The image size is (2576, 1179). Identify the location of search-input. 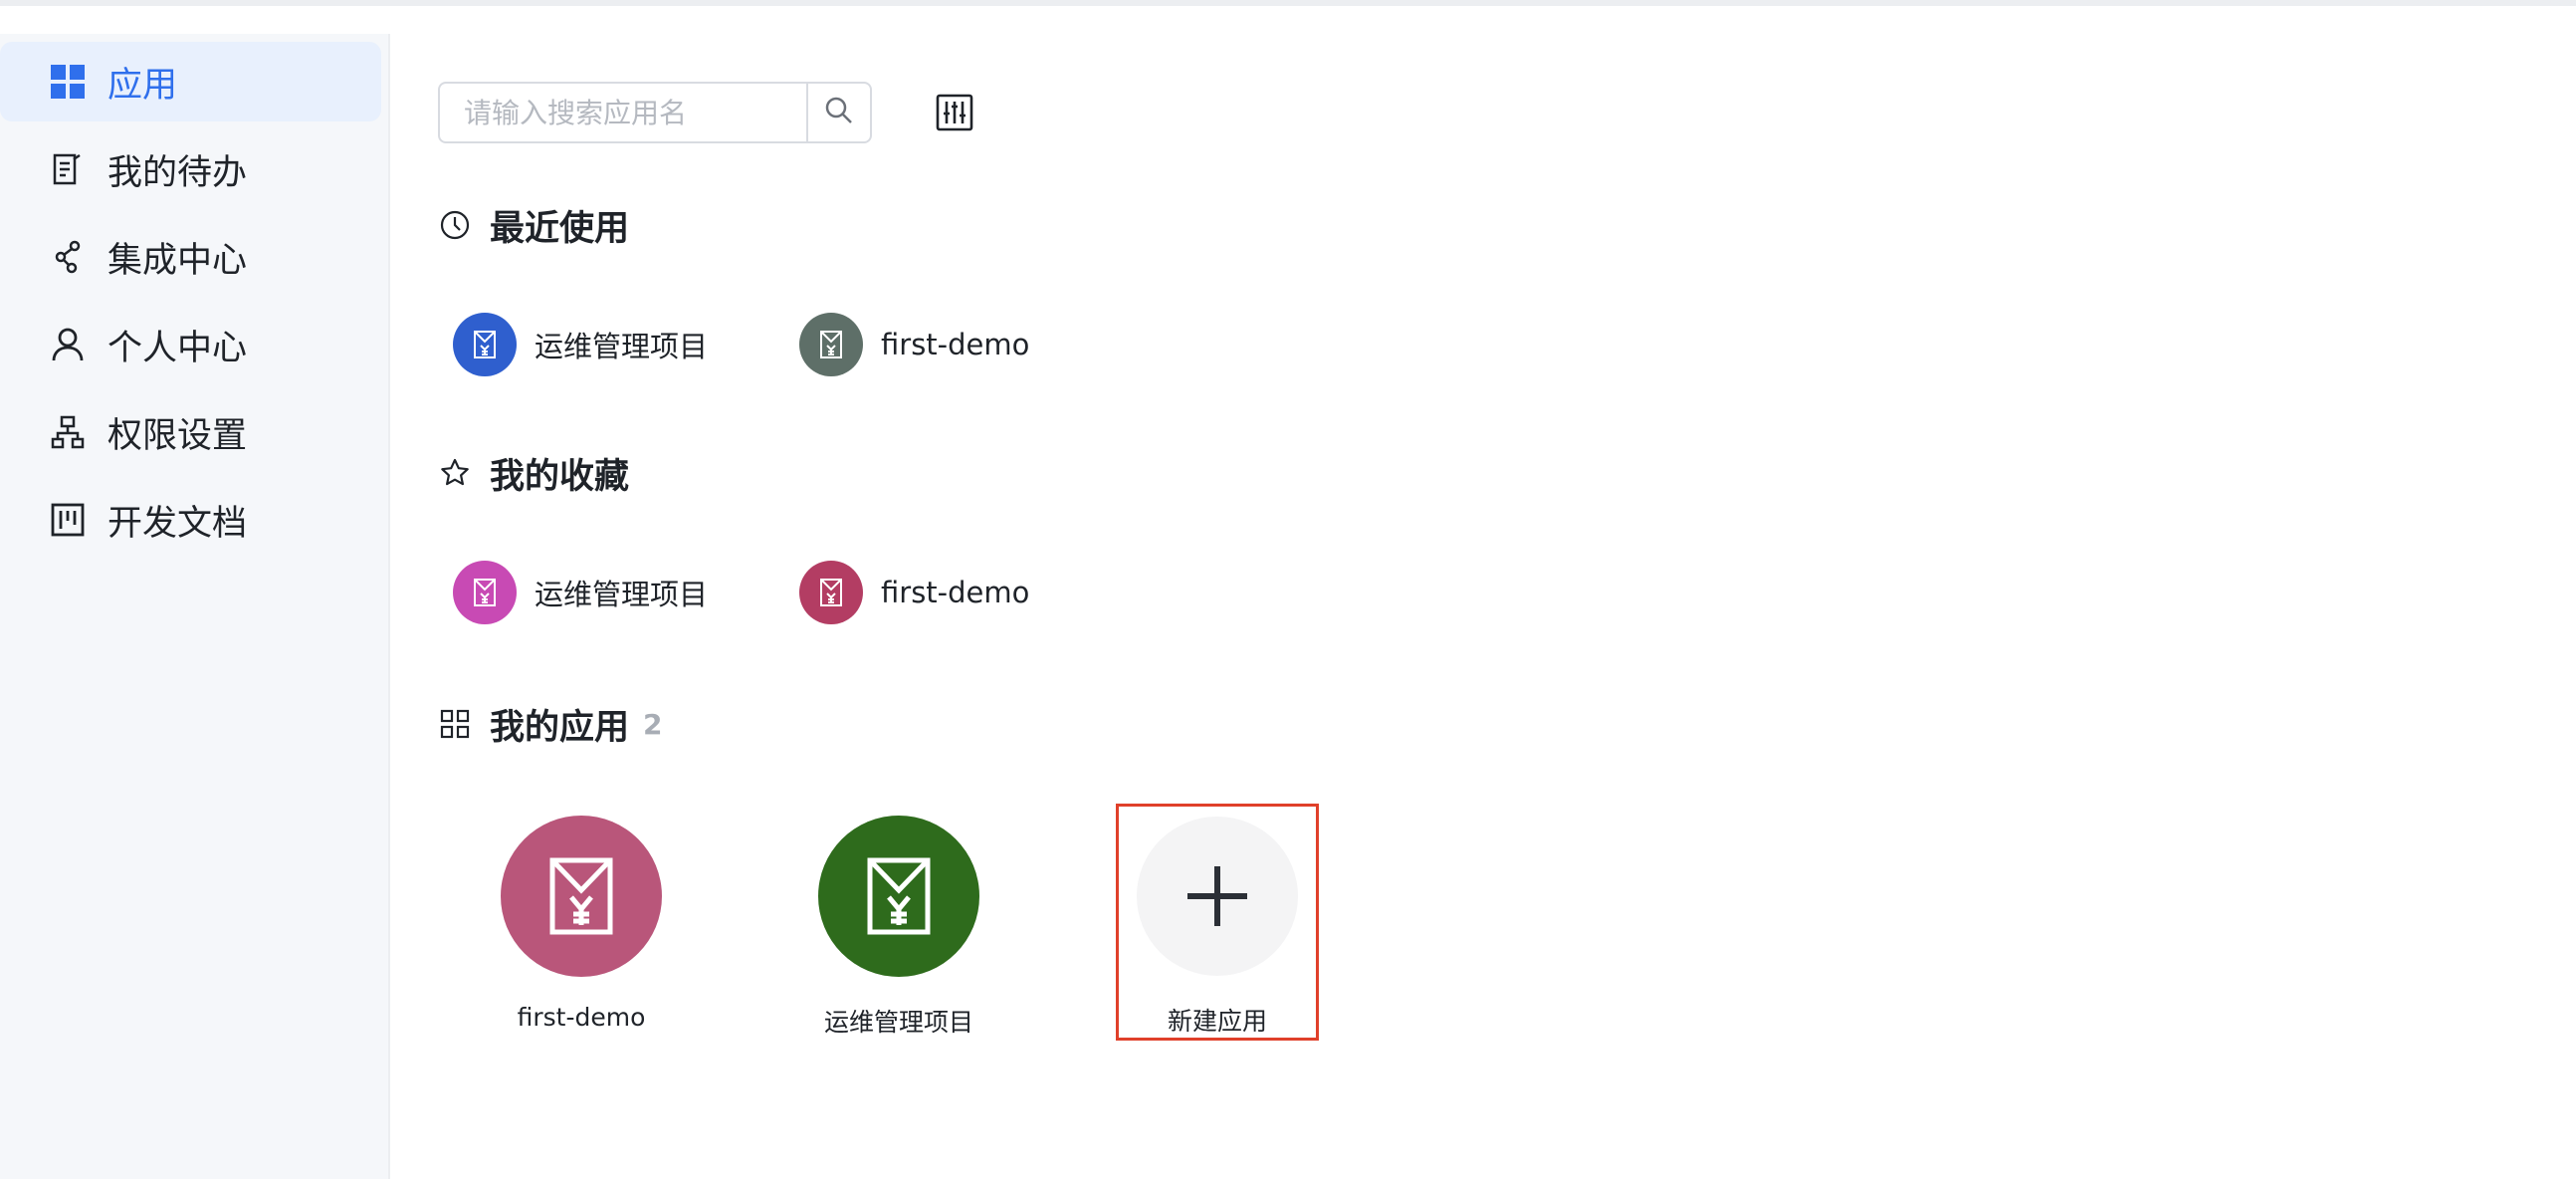
(623, 113).